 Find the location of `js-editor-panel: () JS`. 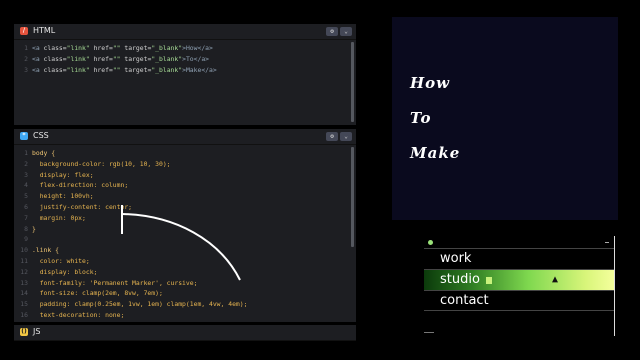

js-editor-panel: () JS is located at coordinates (185, 333).